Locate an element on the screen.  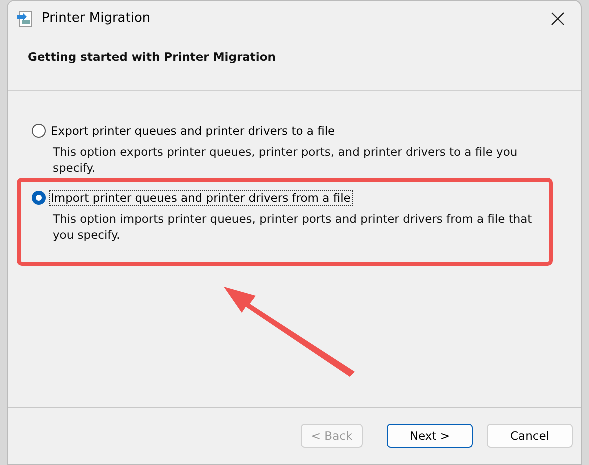
option-description: This option exports printer queues, printer ports, and printer drivers to a file you specify. is located at coordinates (286, 160).